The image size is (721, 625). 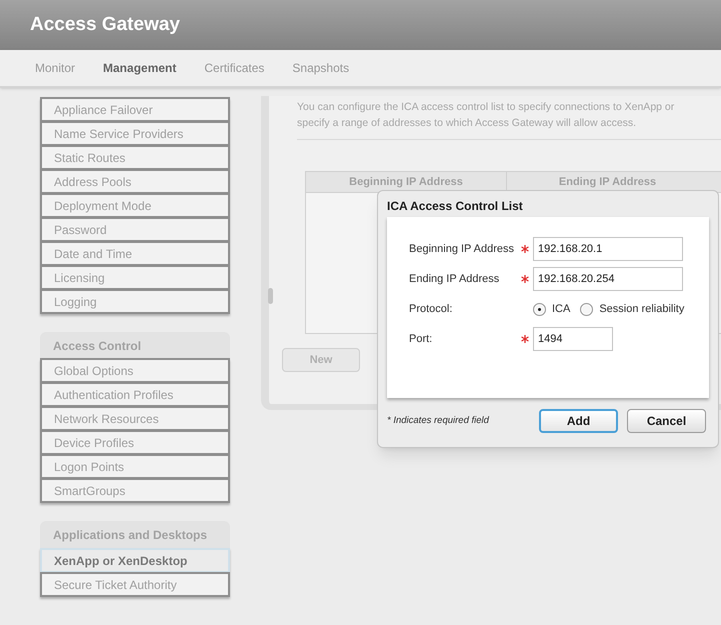 What do you see at coordinates (135, 205) in the screenshot?
I see `sidebar-item: Deployment Mode` at bounding box center [135, 205].